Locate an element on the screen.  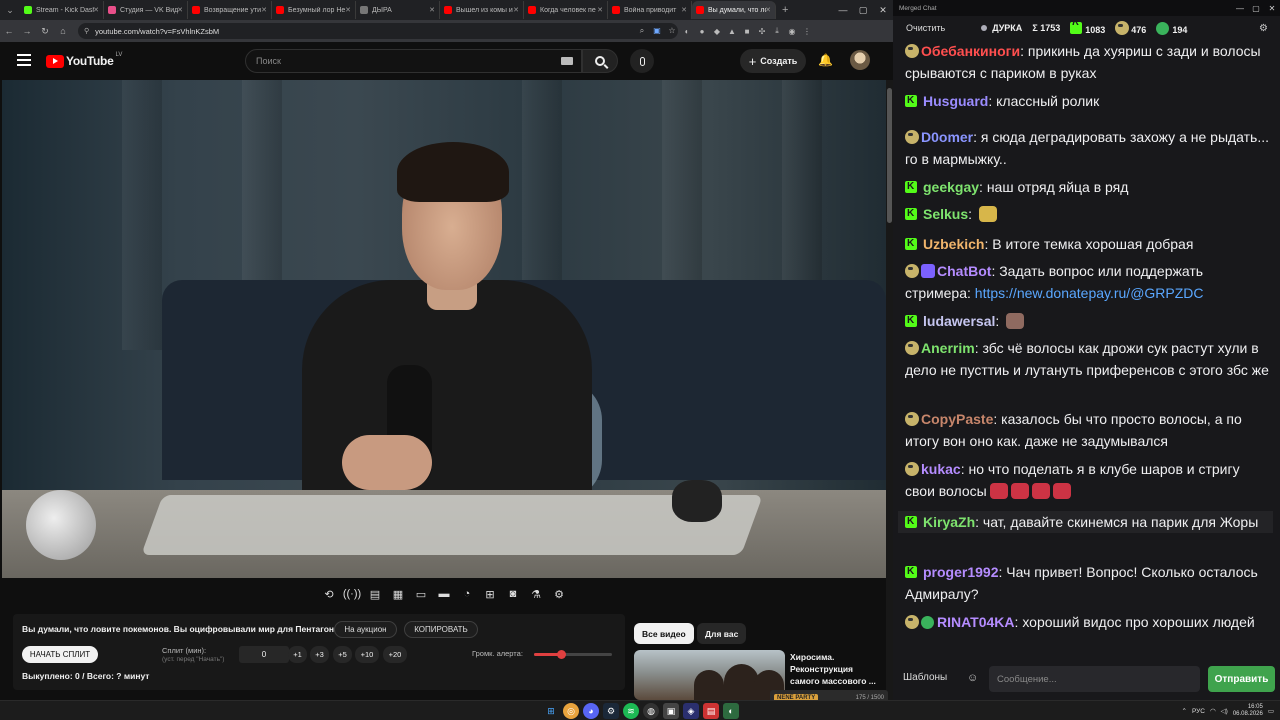
app-icon: ▤ is located at coordinates (711, 711).